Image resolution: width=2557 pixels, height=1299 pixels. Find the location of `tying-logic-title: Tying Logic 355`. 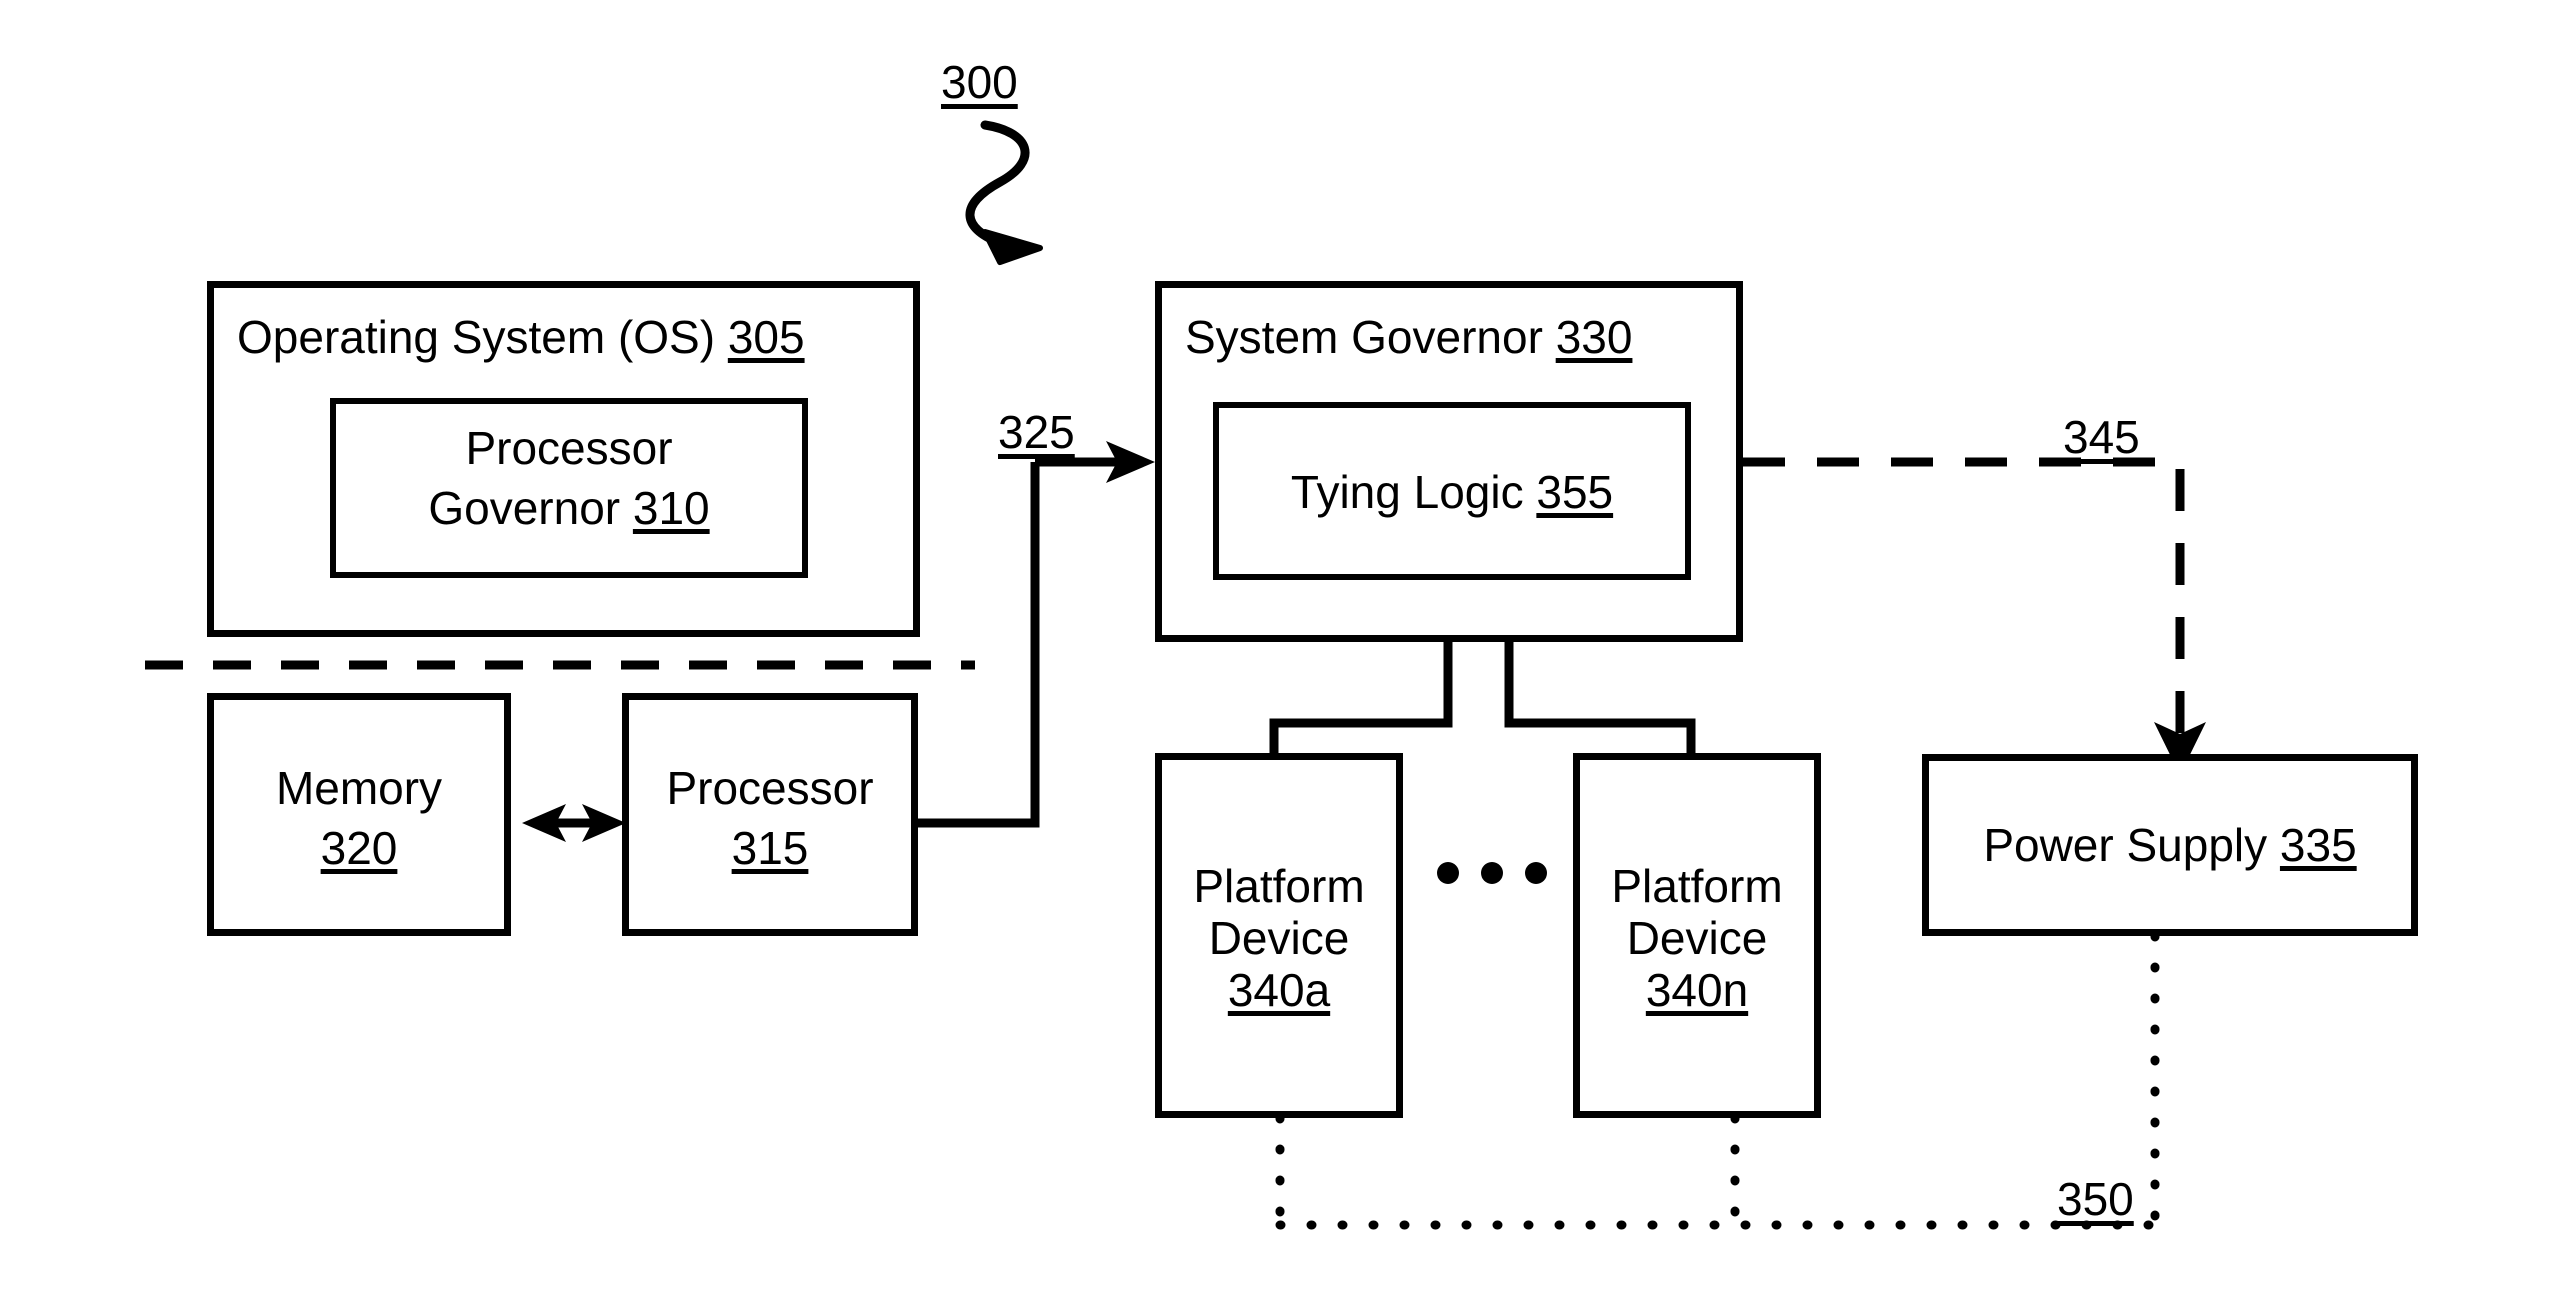

tying-logic-title: Tying Logic 355 is located at coordinates (1452, 492).